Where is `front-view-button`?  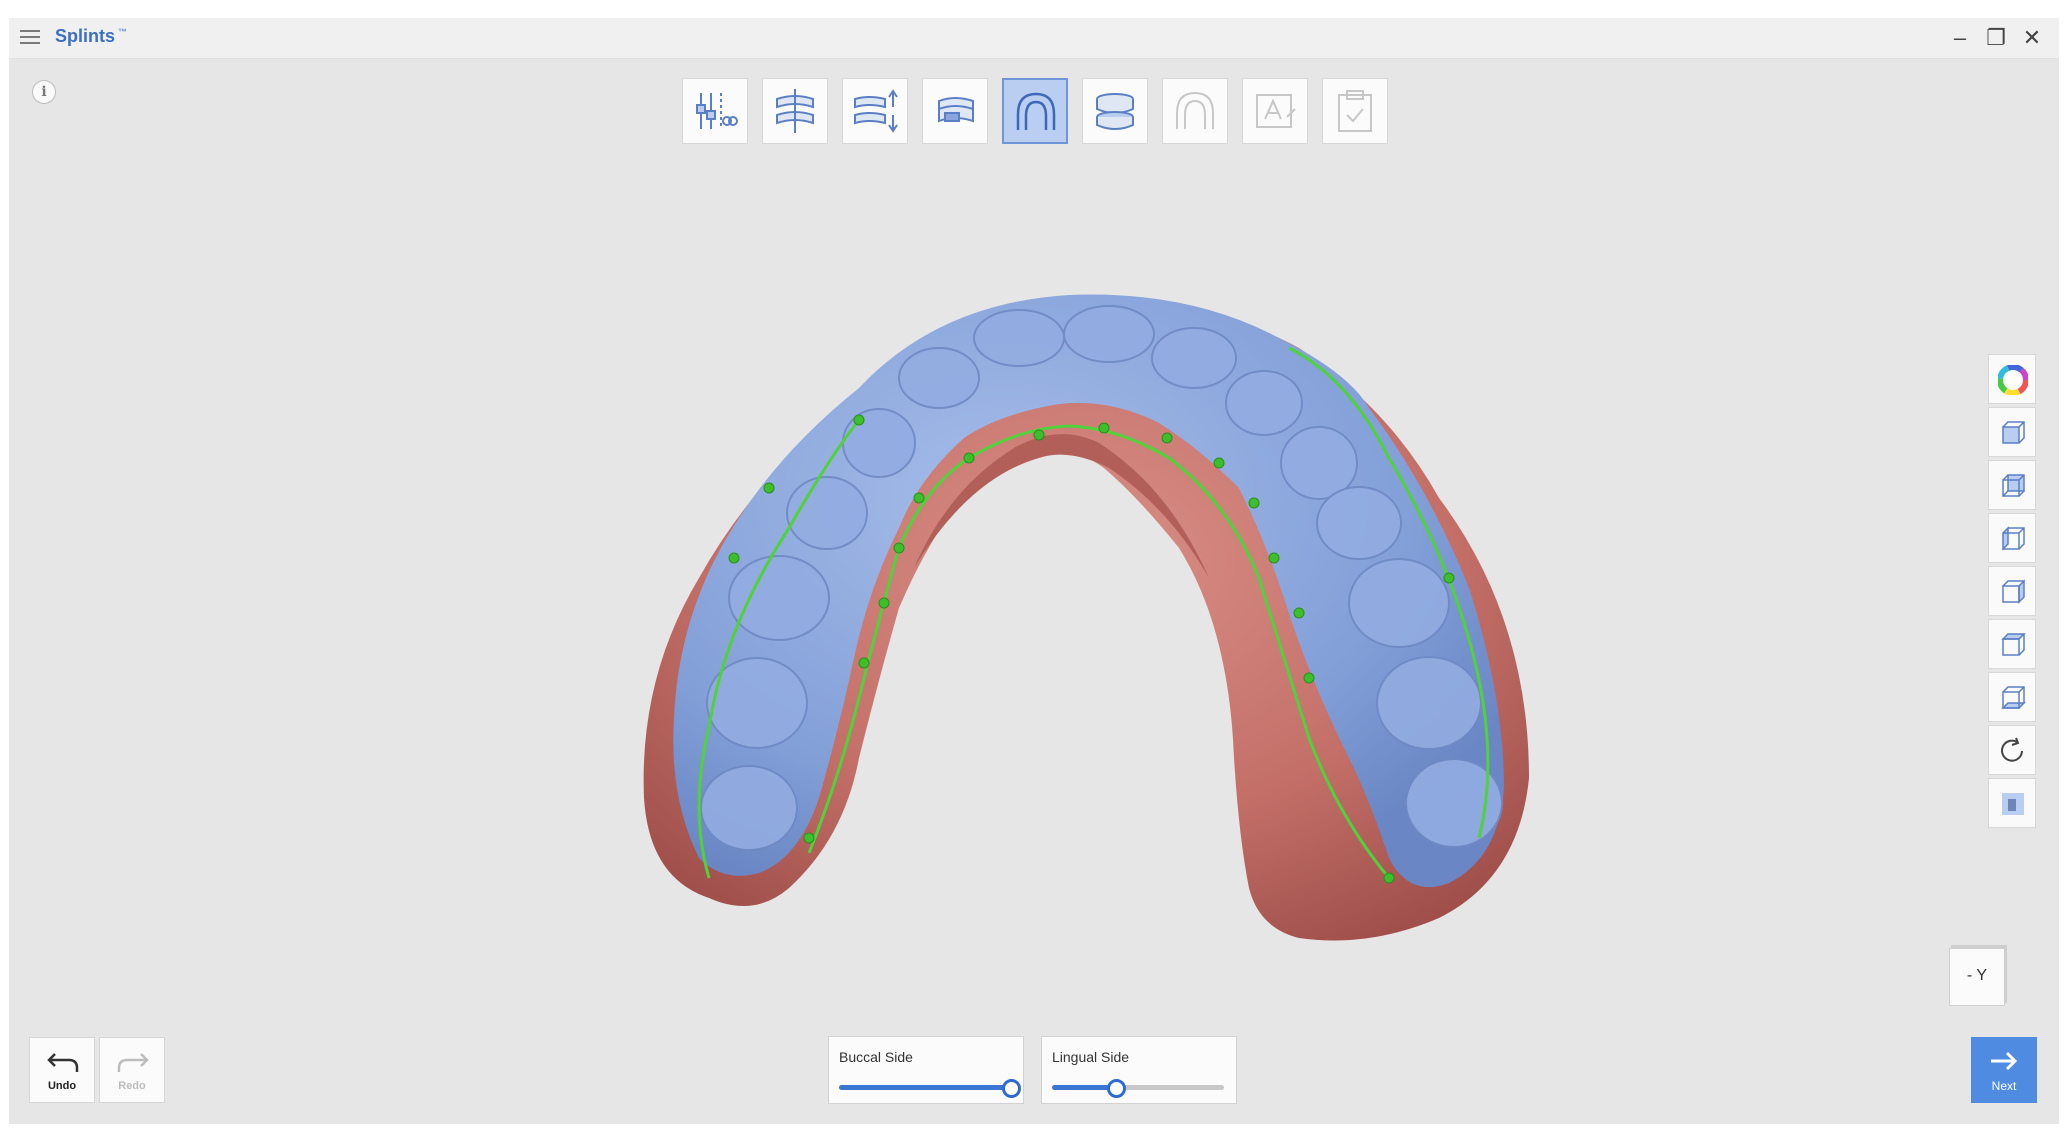 front-view-button is located at coordinates (2012, 432).